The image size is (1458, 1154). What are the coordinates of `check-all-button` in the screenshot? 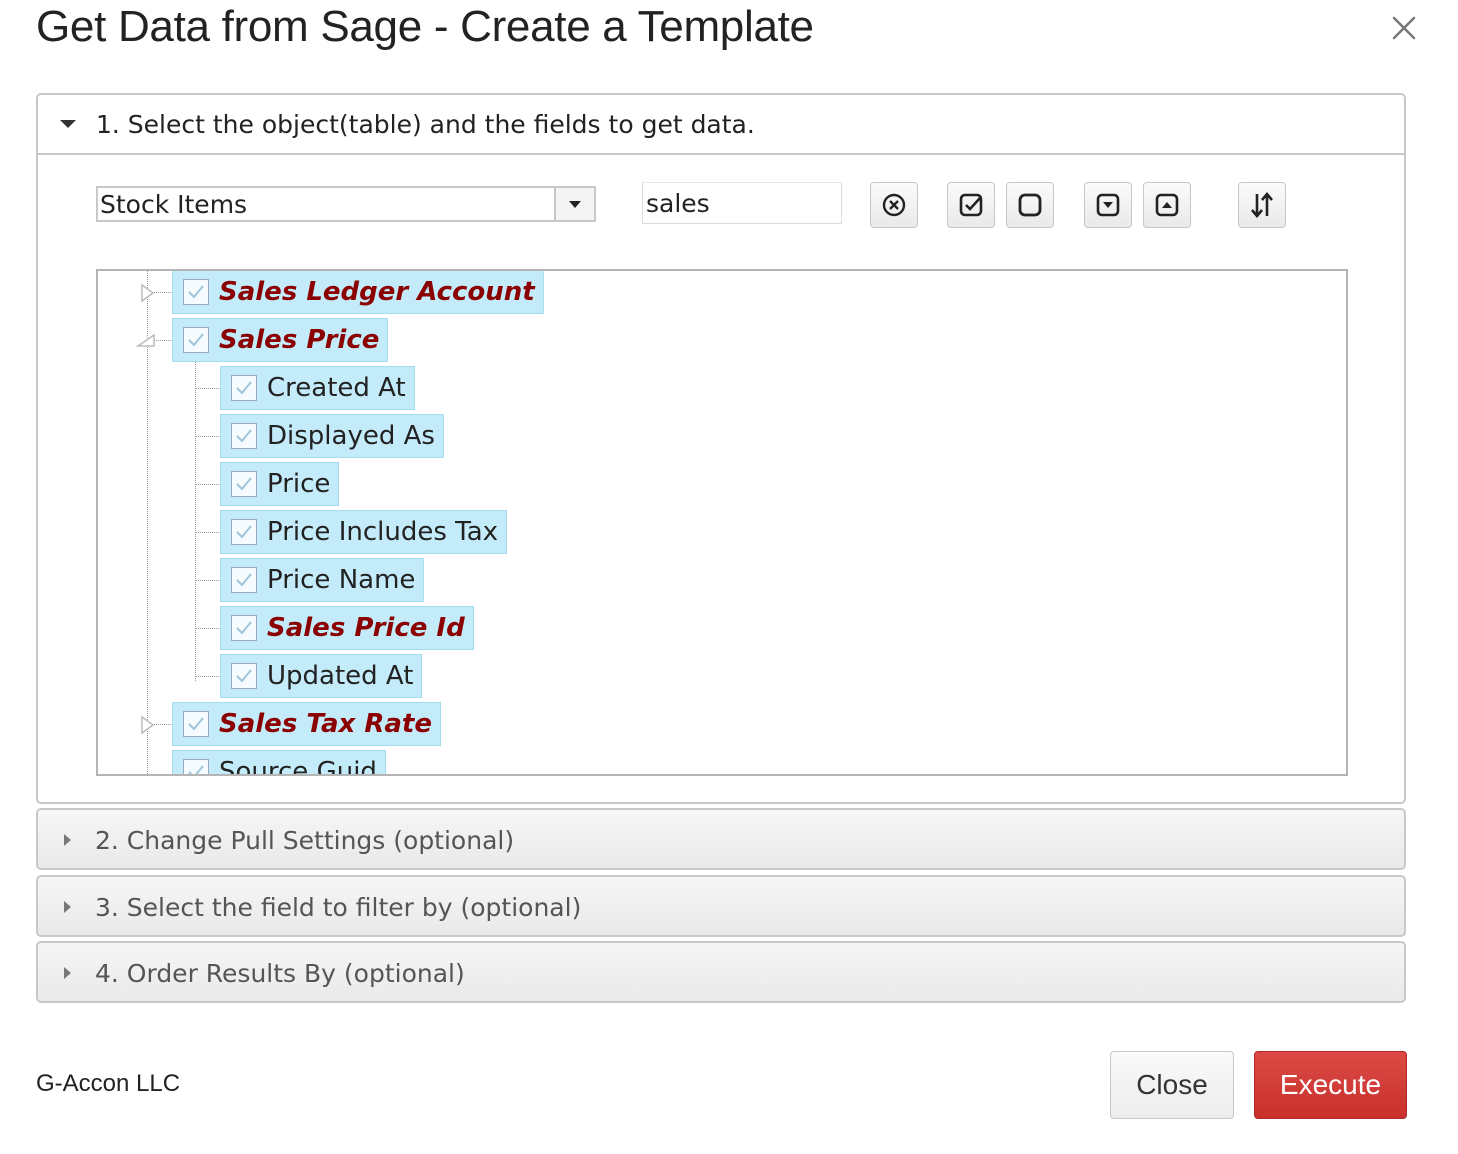 It's located at (971, 205).